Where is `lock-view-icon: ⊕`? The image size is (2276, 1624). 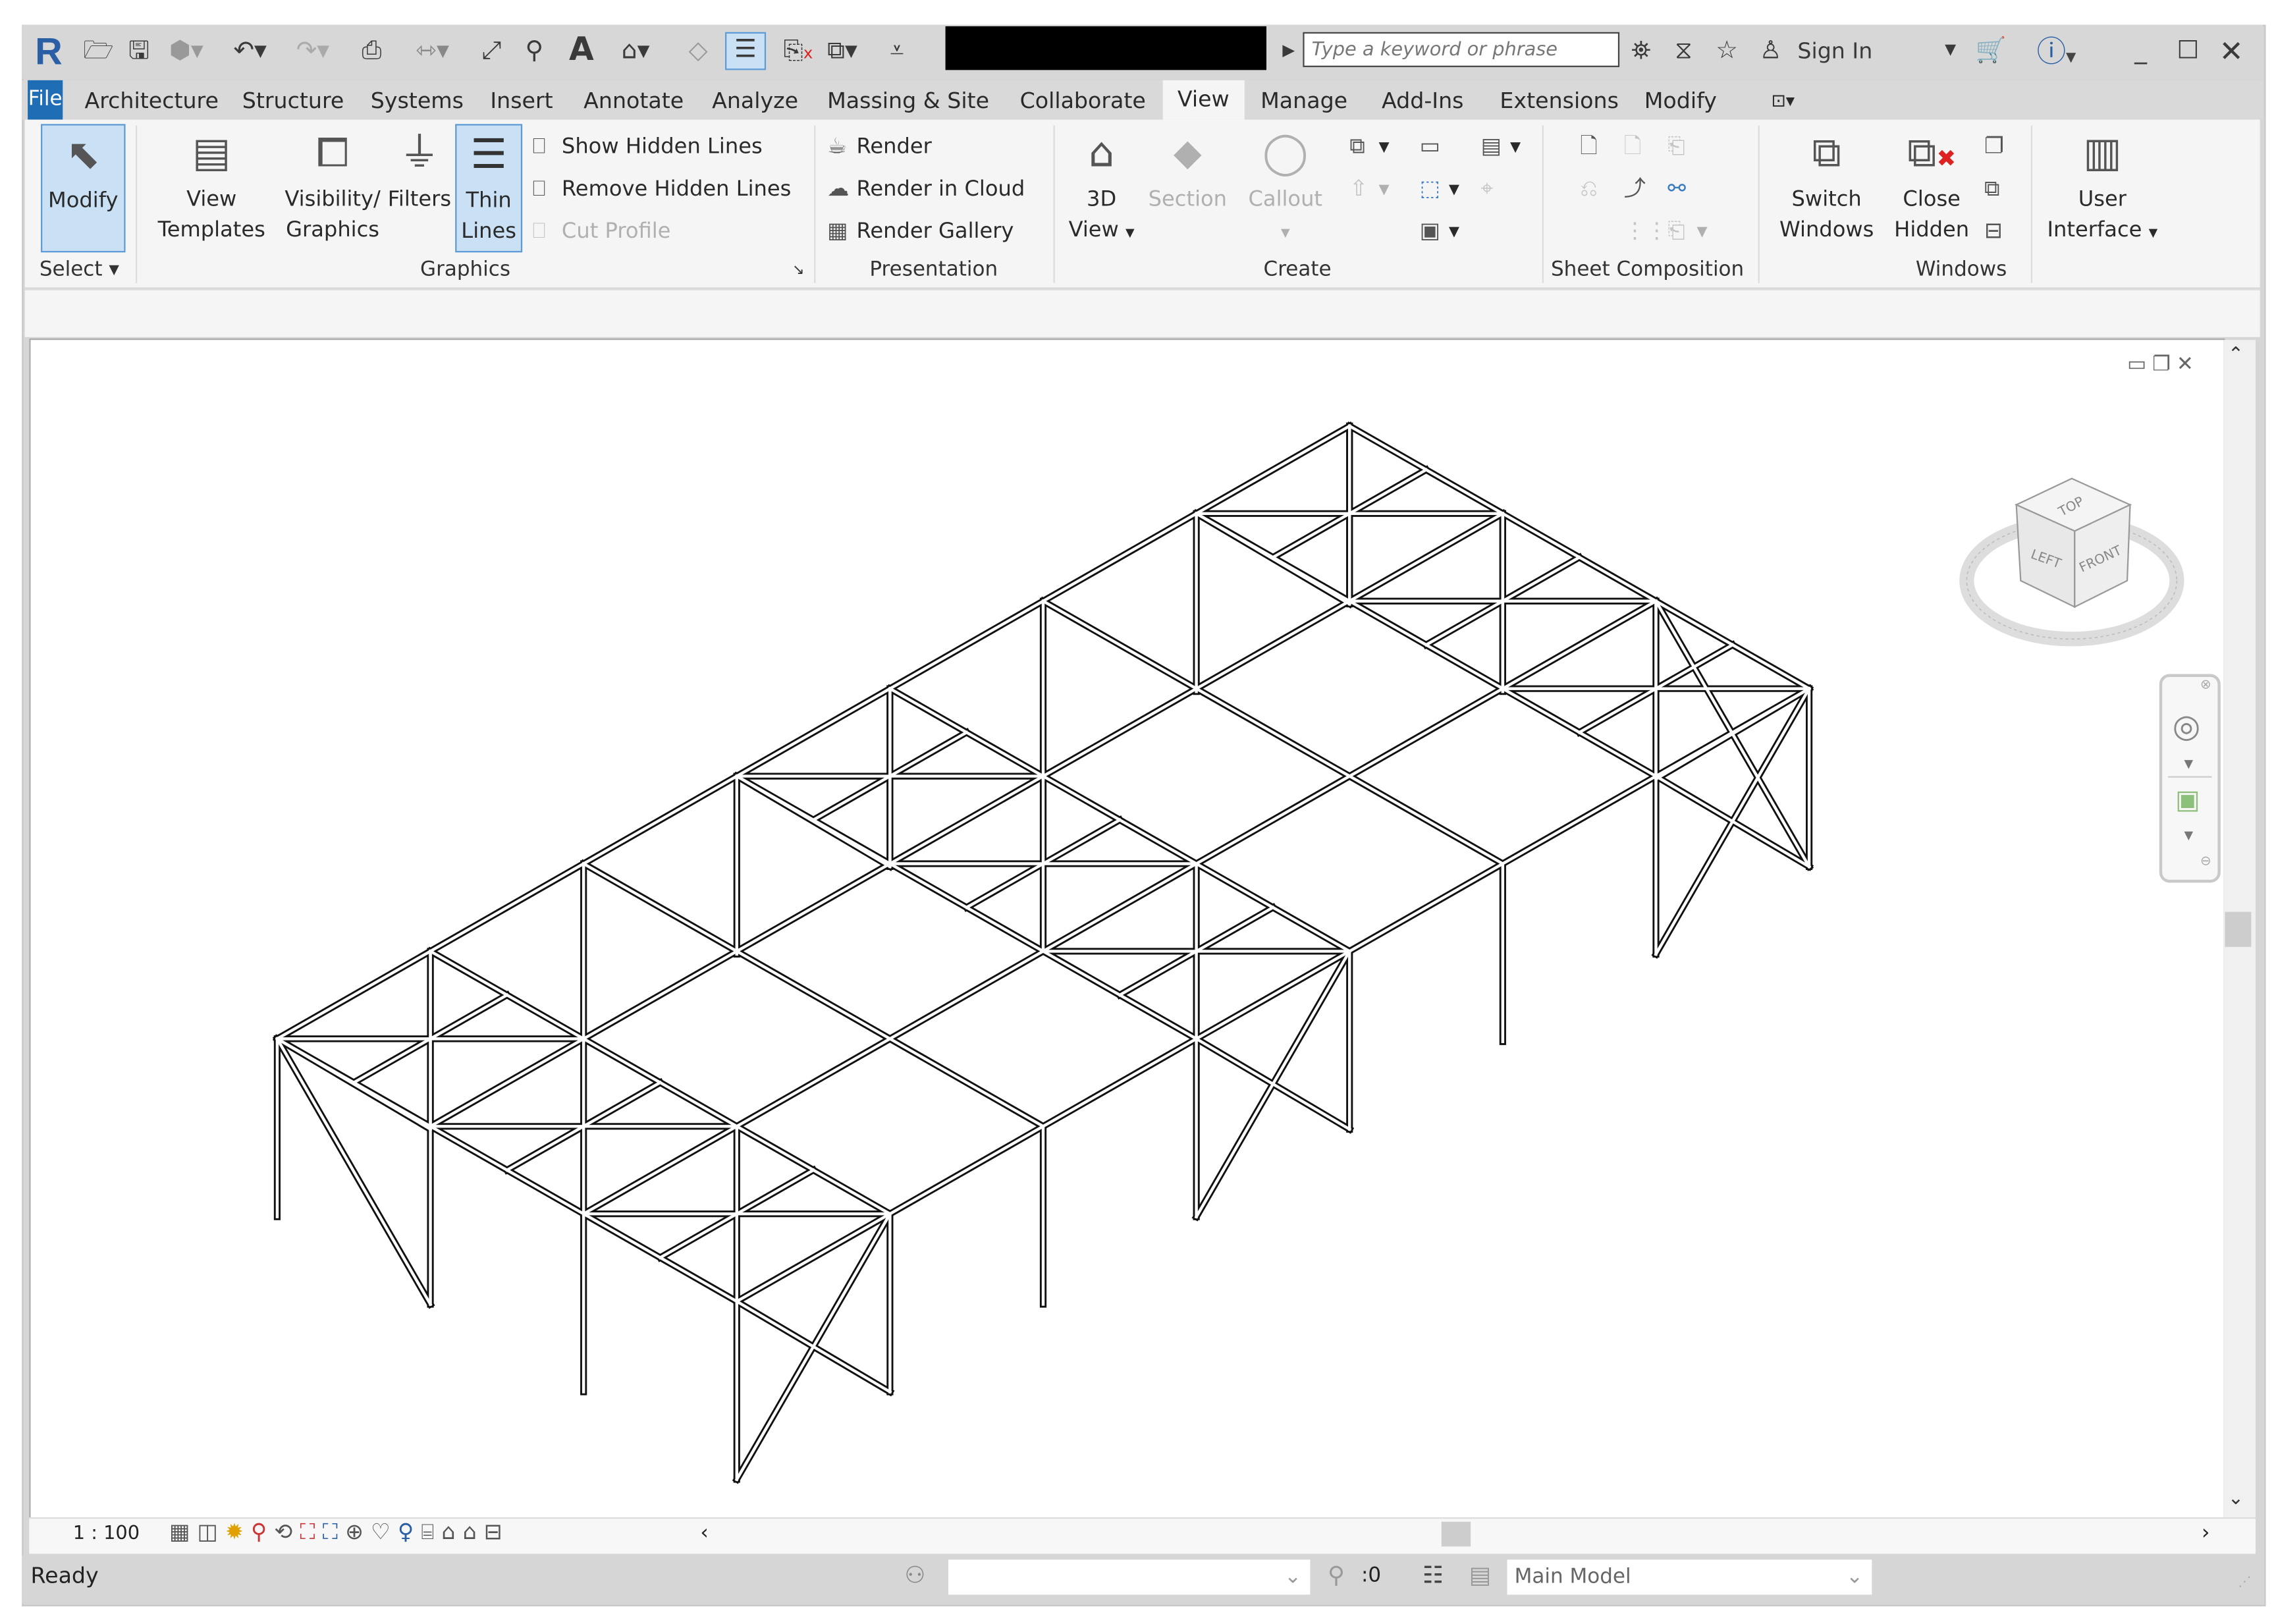
lock-view-icon: ⊕ is located at coordinates (358, 1532).